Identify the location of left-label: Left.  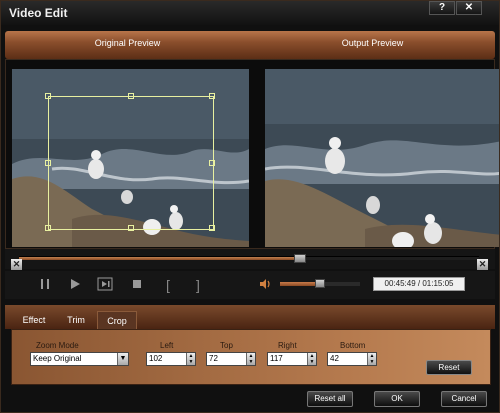
(167, 345).